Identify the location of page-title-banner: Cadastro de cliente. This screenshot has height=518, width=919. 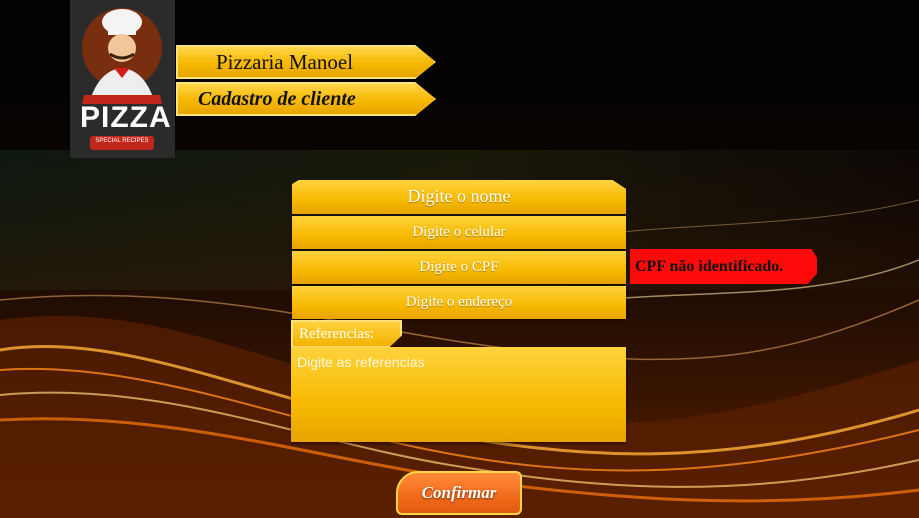
(306, 99).